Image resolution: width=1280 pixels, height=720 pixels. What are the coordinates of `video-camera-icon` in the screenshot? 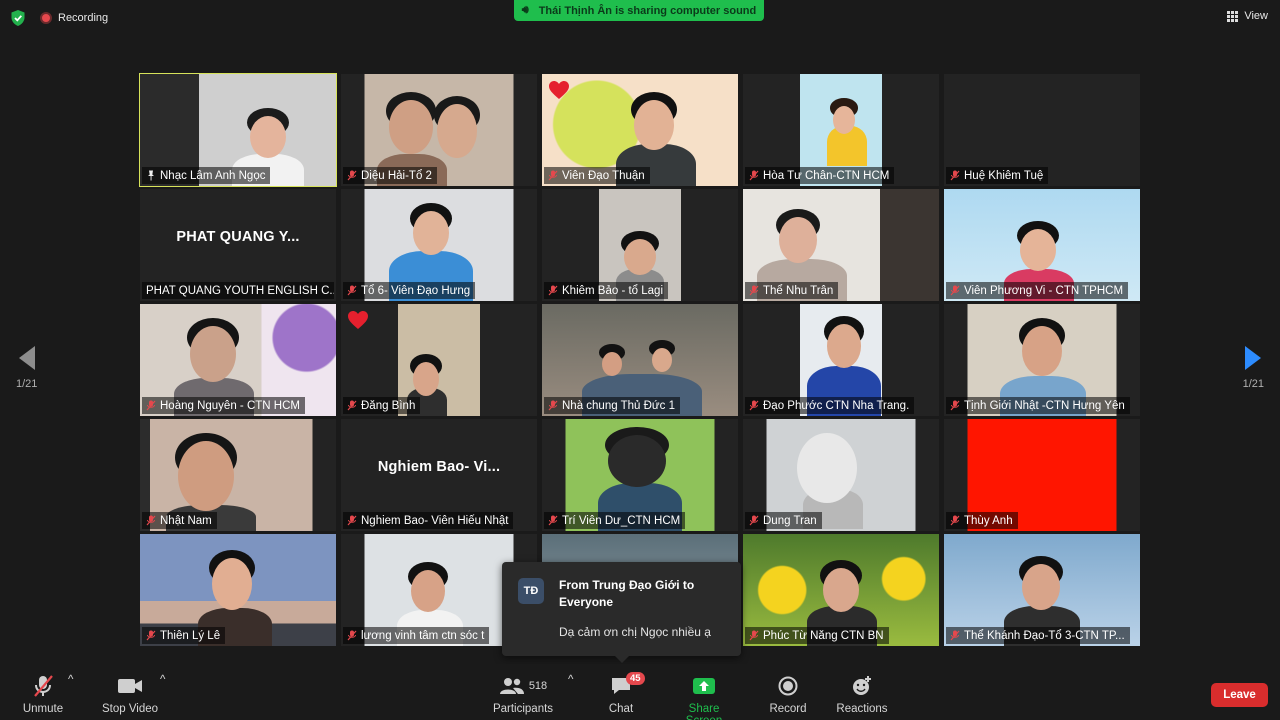 It's located at (130, 686).